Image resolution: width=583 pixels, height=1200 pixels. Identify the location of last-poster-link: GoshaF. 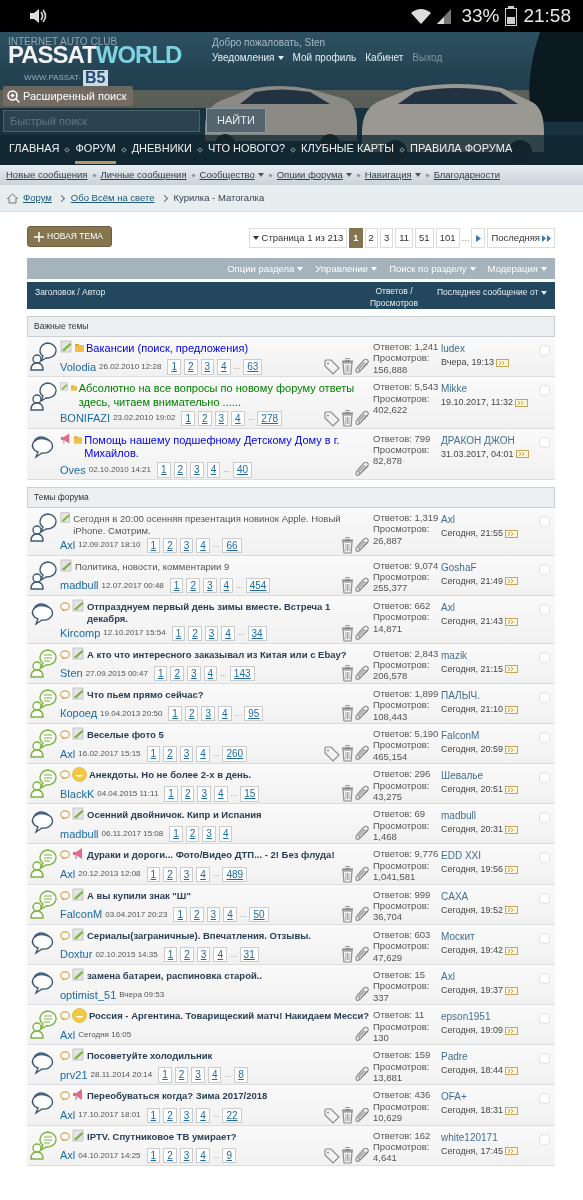
(490, 567).